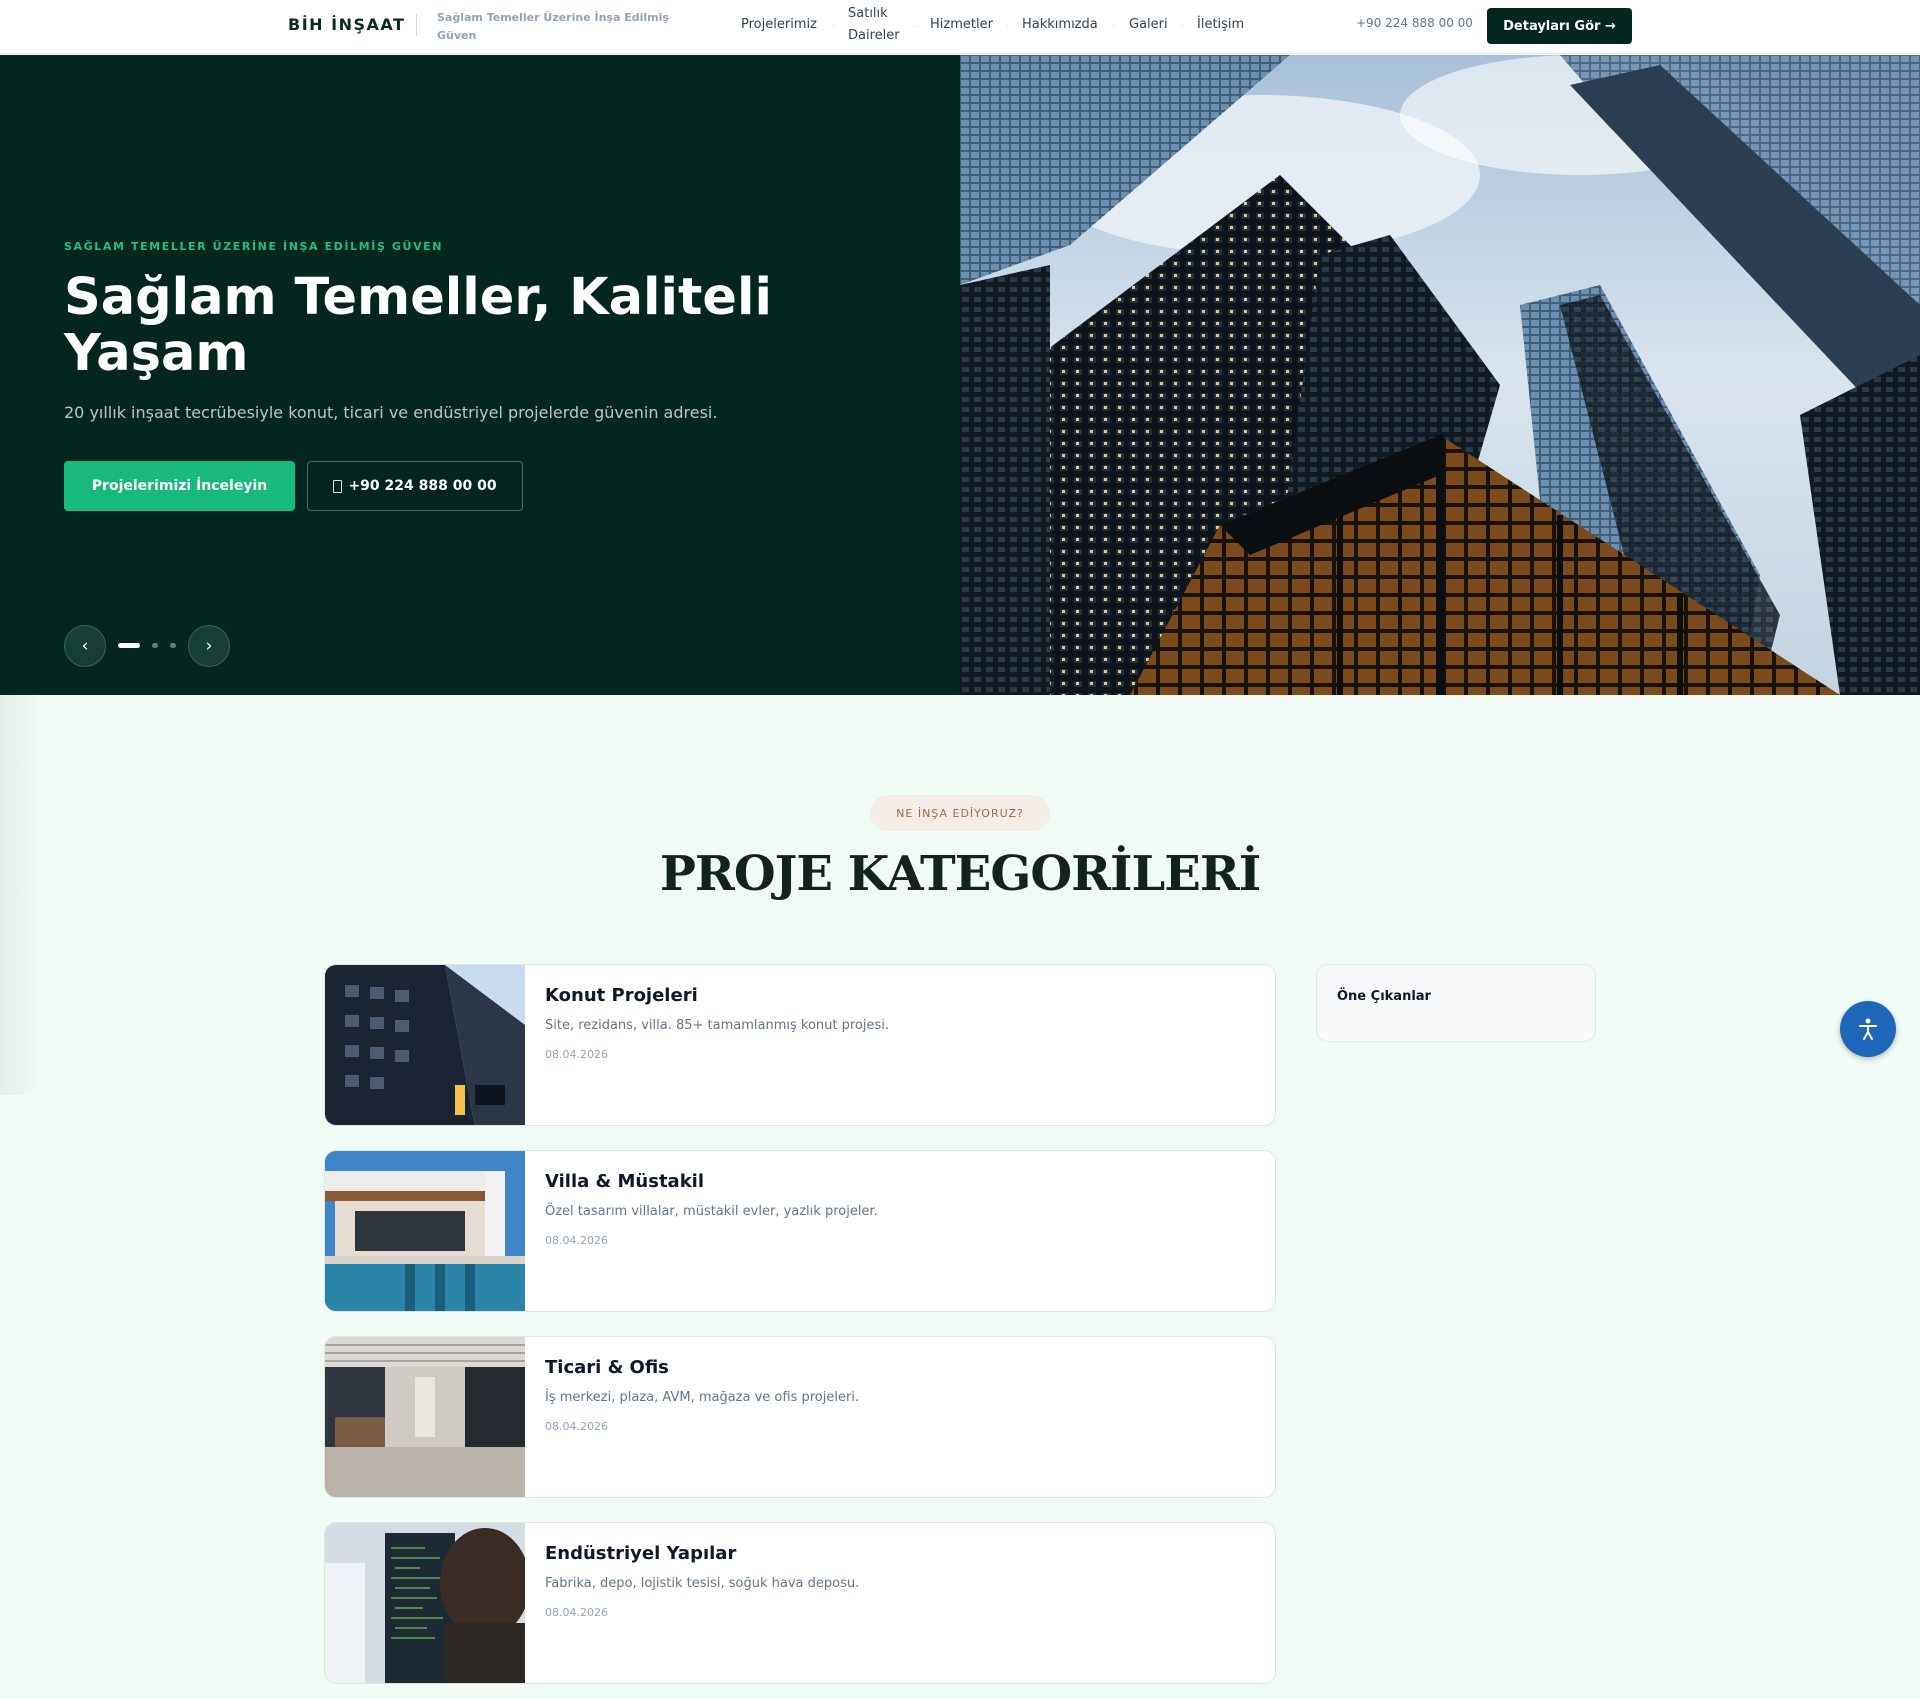  I want to click on section-badge: NE İNŞA EDİYORUZ?, so click(960, 813).